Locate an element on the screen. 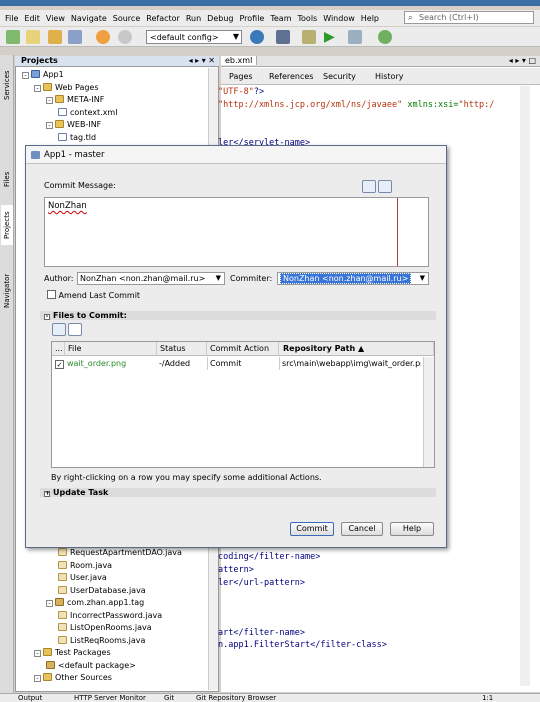  status-output: Output is located at coordinates (30, 698).